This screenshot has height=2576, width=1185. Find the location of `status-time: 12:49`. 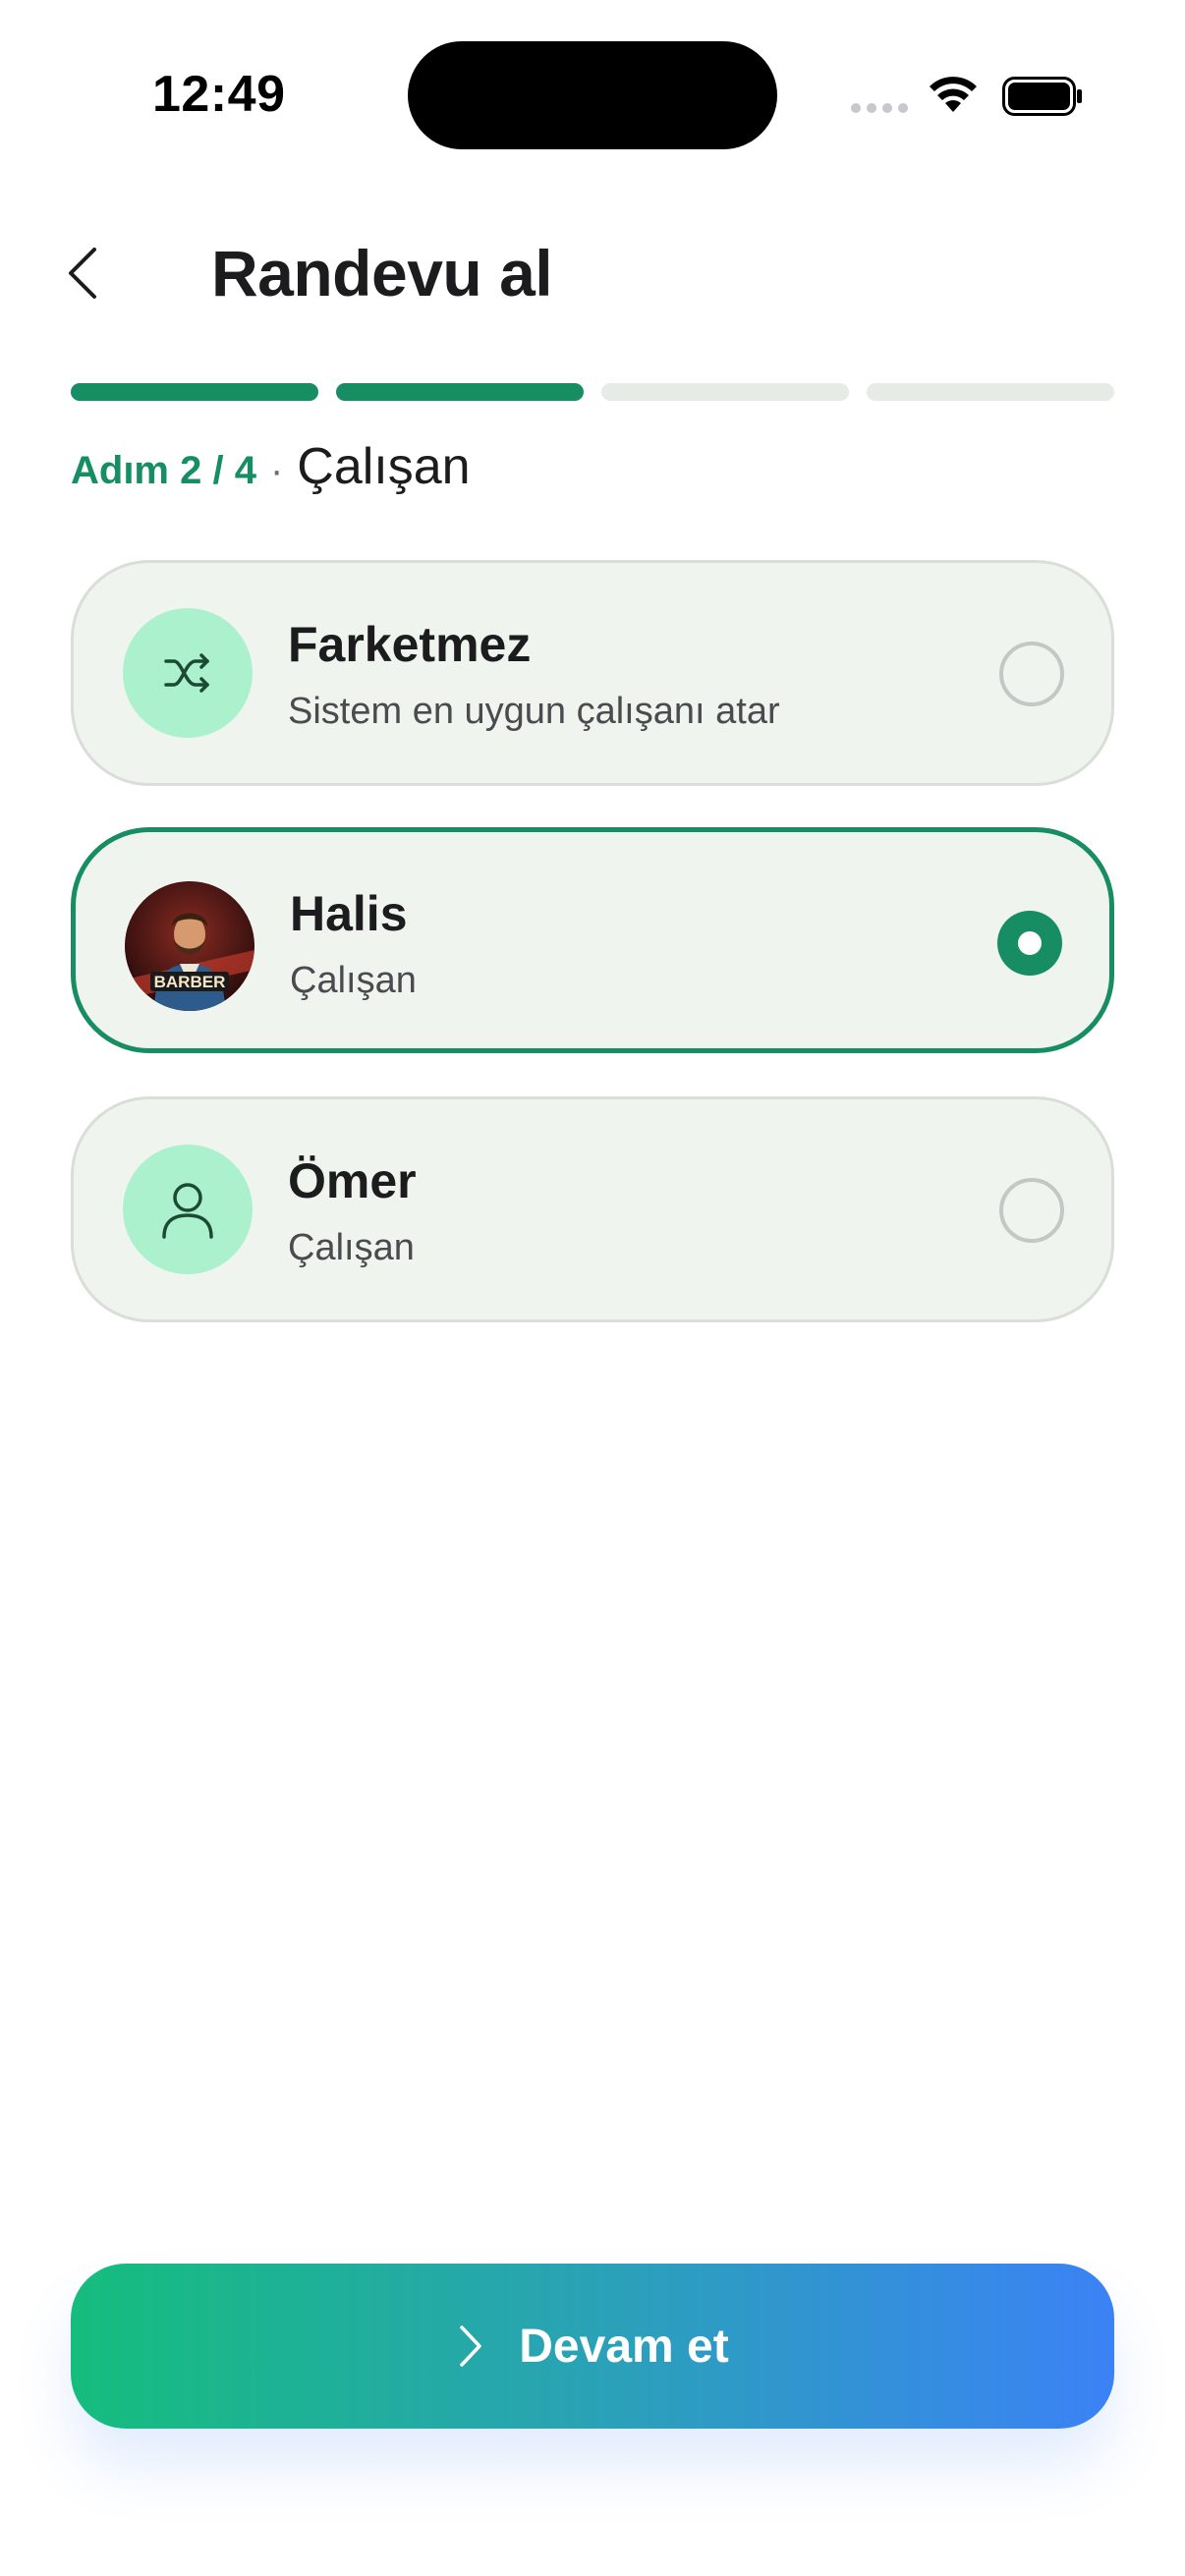

status-time: 12:49 is located at coordinates (219, 94).